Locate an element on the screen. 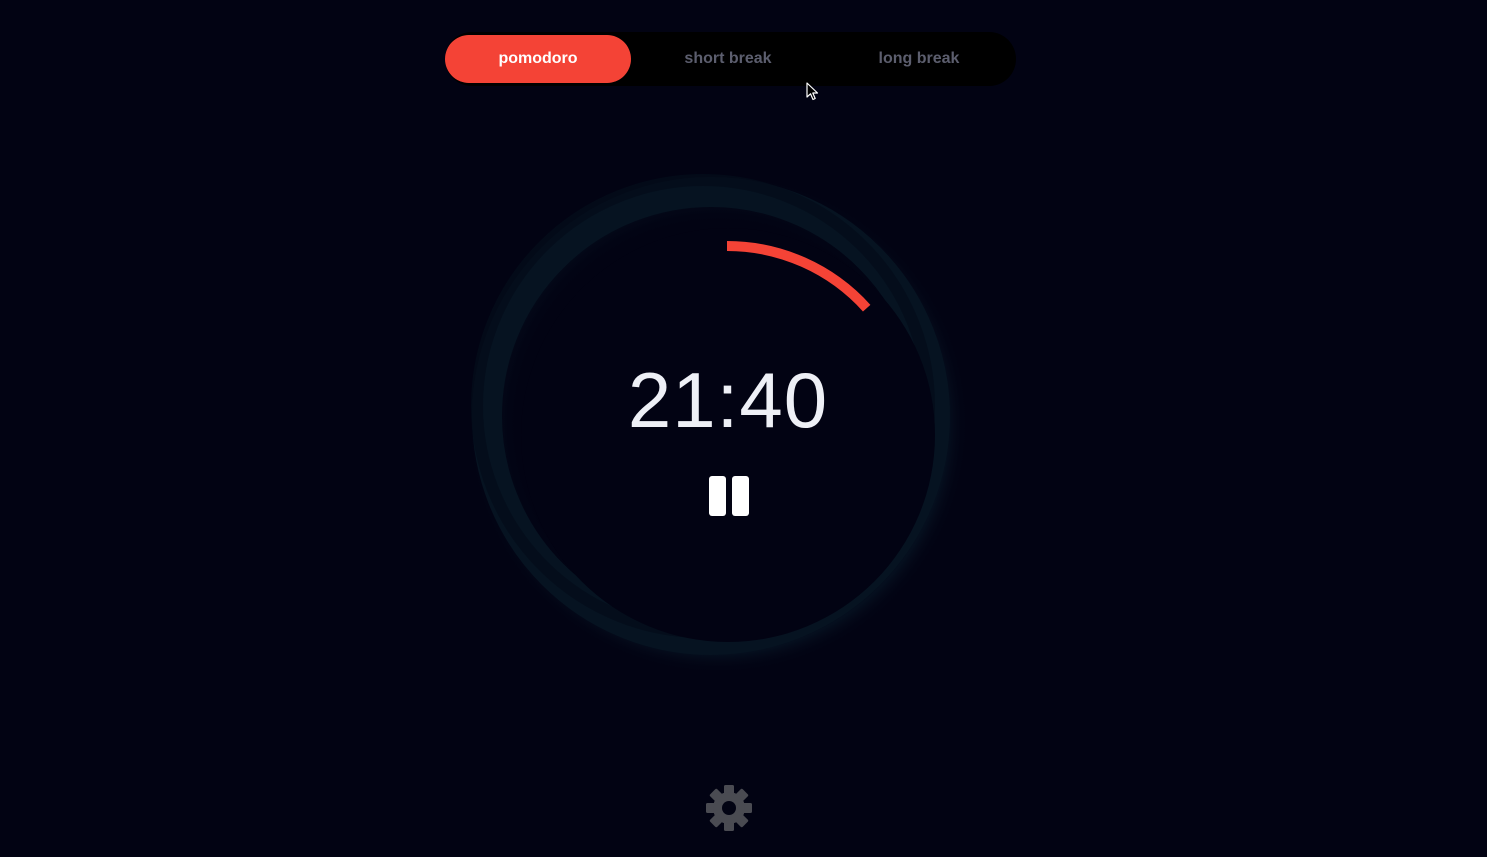 Image resolution: width=1487 pixels, height=857 pixels. mode-switch: pomodoro short break long break is located at coordinates (730, 59).